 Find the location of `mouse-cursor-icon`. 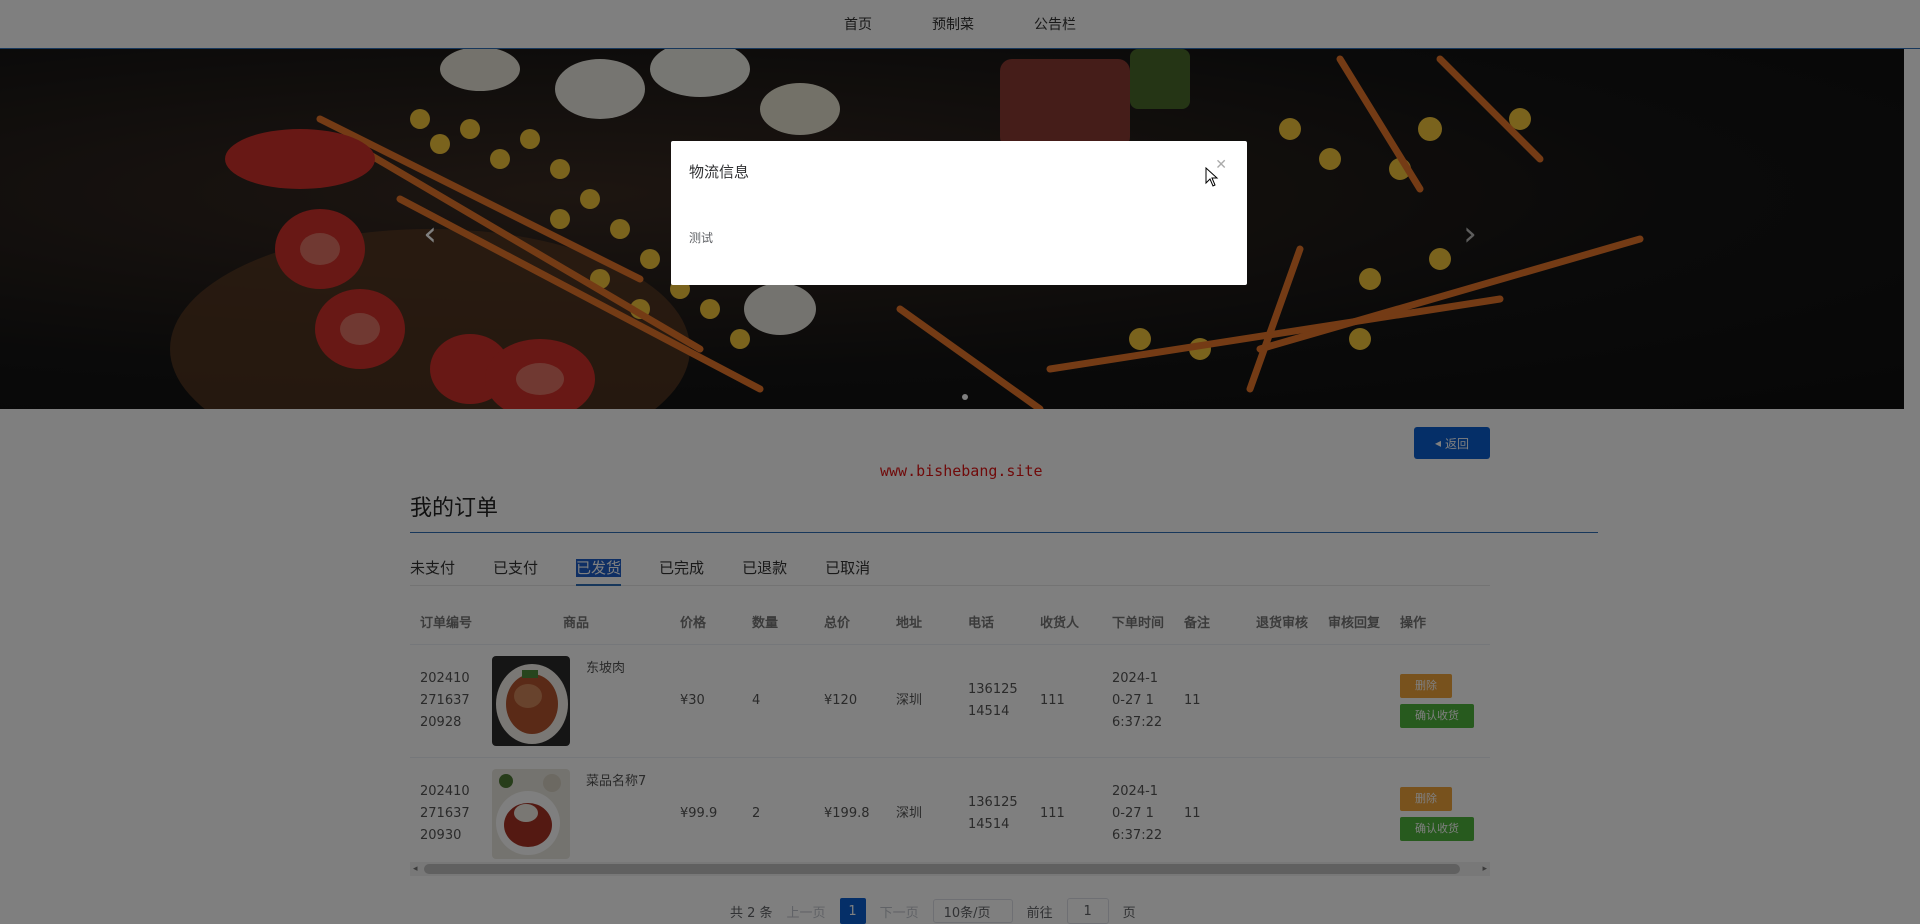

mouse-cursor-icon is located at coordinates (1212, 177).